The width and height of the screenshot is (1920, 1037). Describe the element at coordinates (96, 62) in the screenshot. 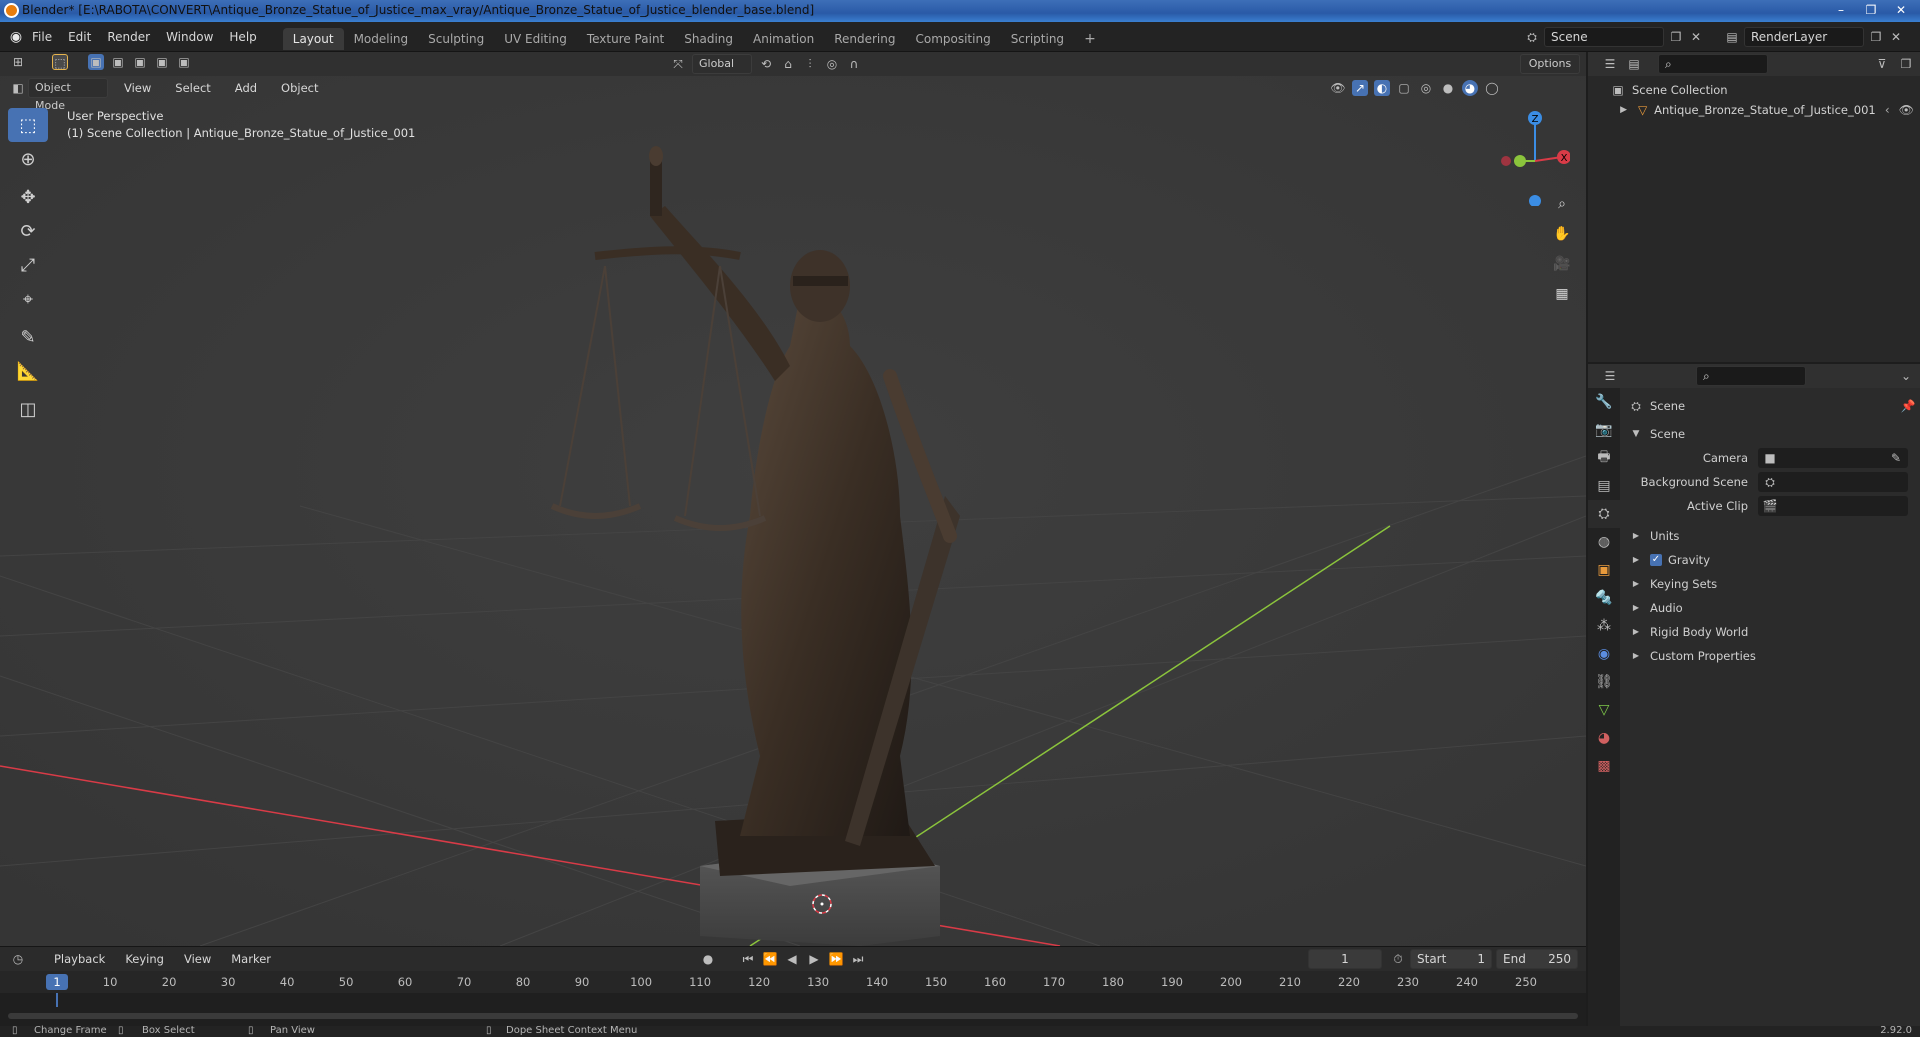

I see `select-mode-new-icon: ▣` at that location.